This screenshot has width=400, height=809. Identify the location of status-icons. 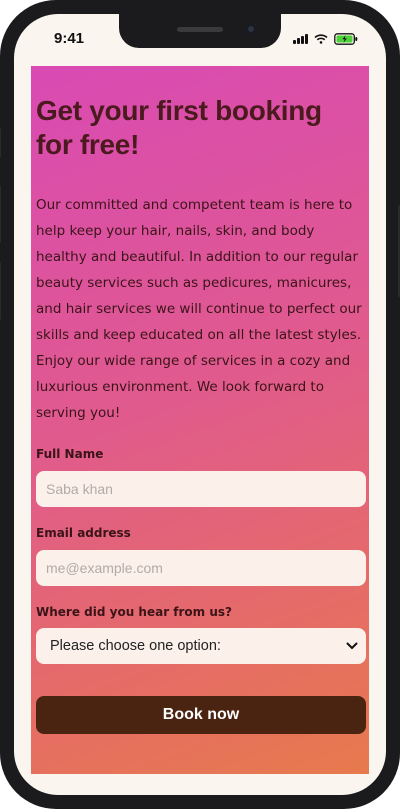
(325, 39).